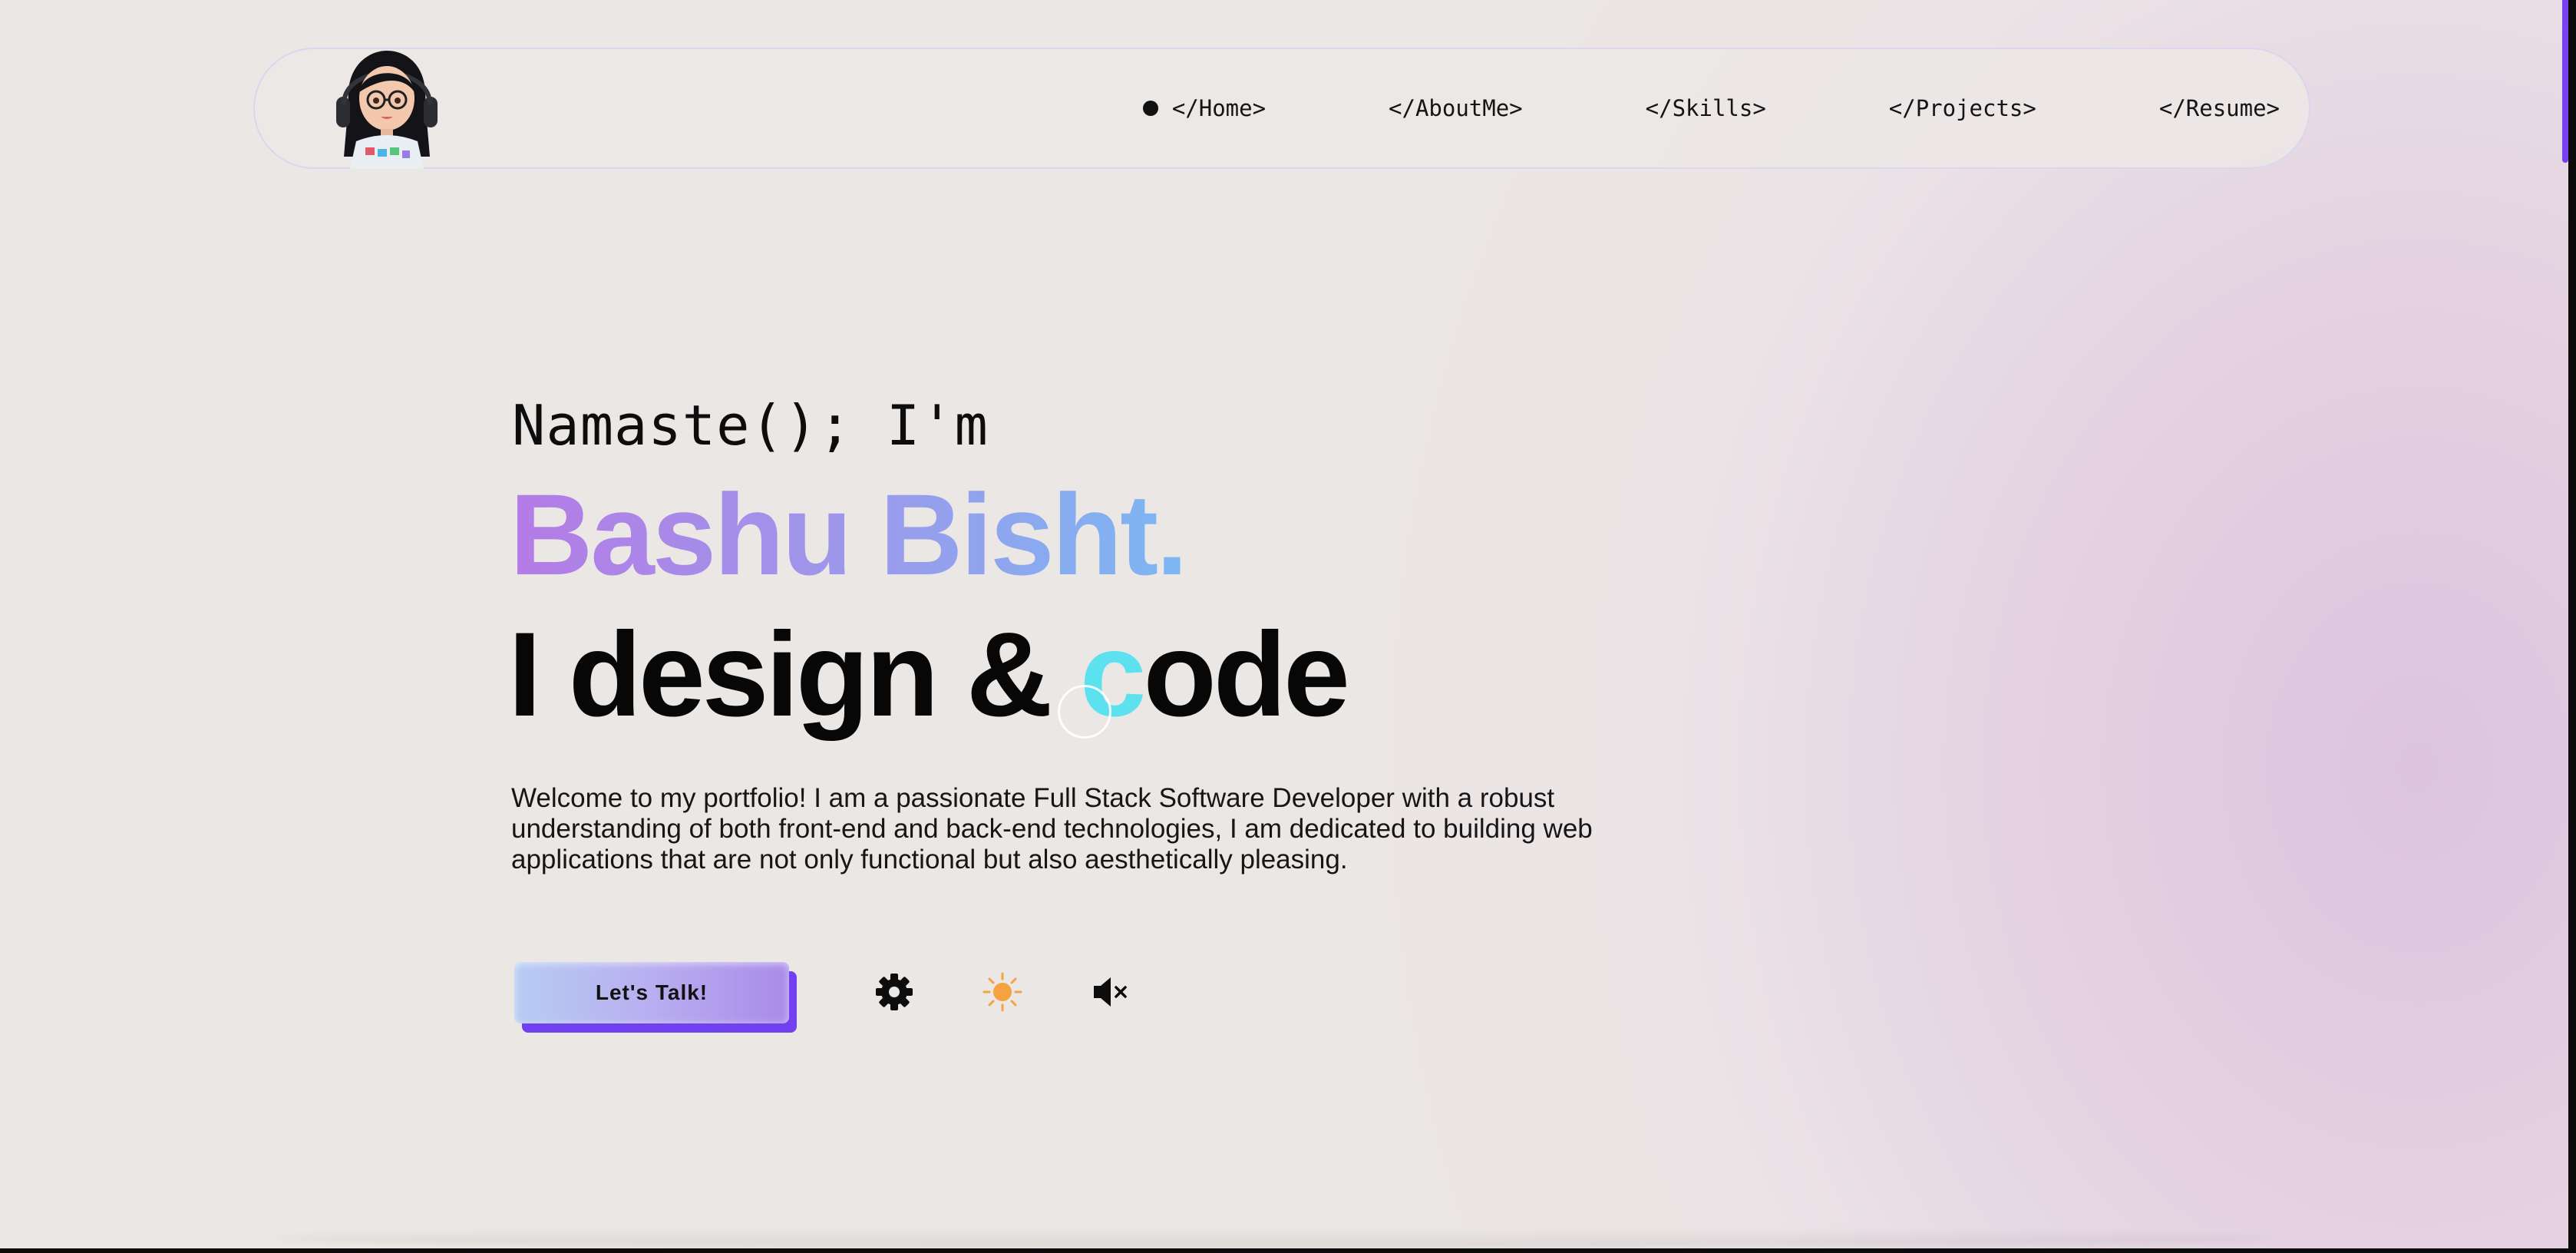 Image resolution: width=2576 pixels, height=1253 pixels. Describe the element at coordinates (1150, 109) in the screenshot. I see `active-indicator-dot` at that location.